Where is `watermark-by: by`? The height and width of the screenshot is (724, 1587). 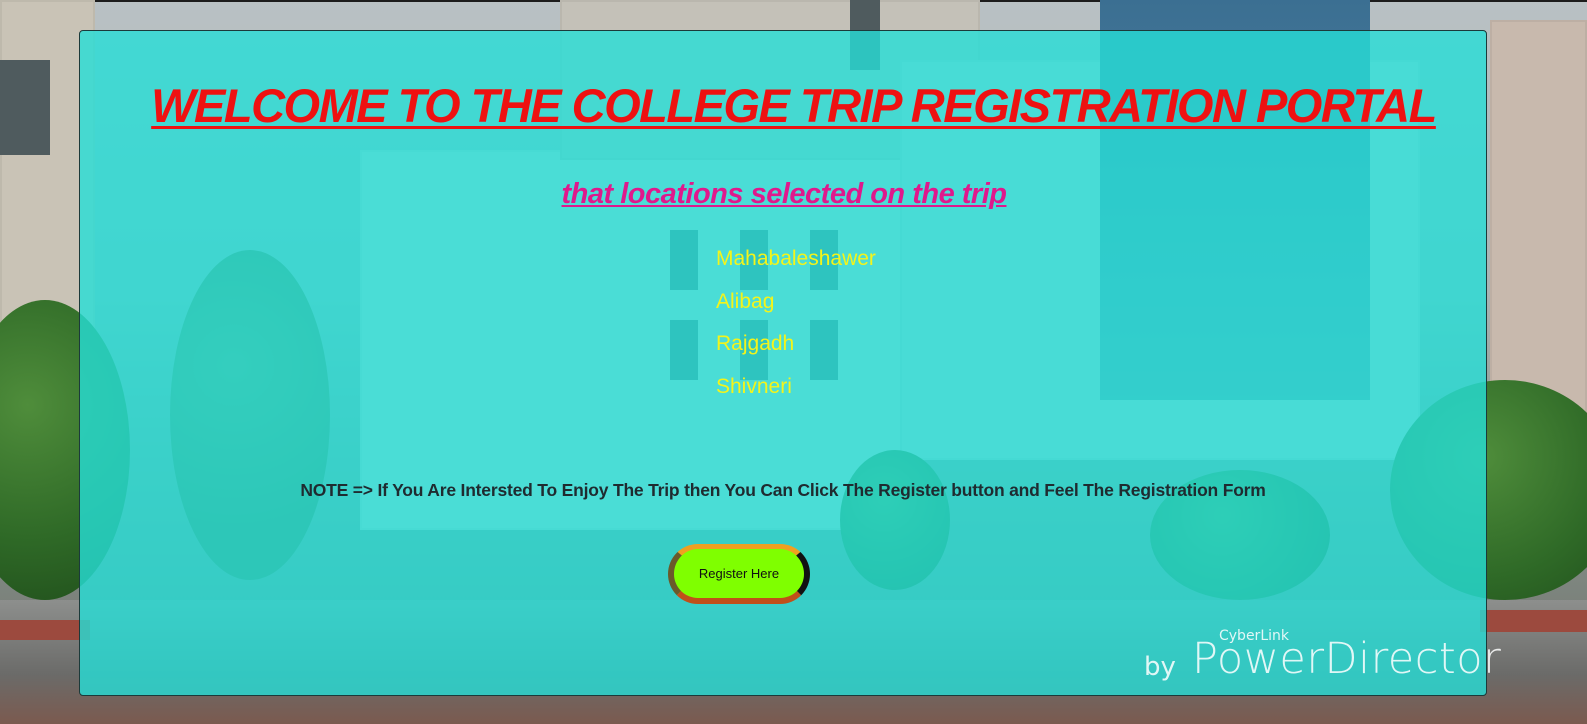
watermark-by: by is located at coordinates (1160, 667).